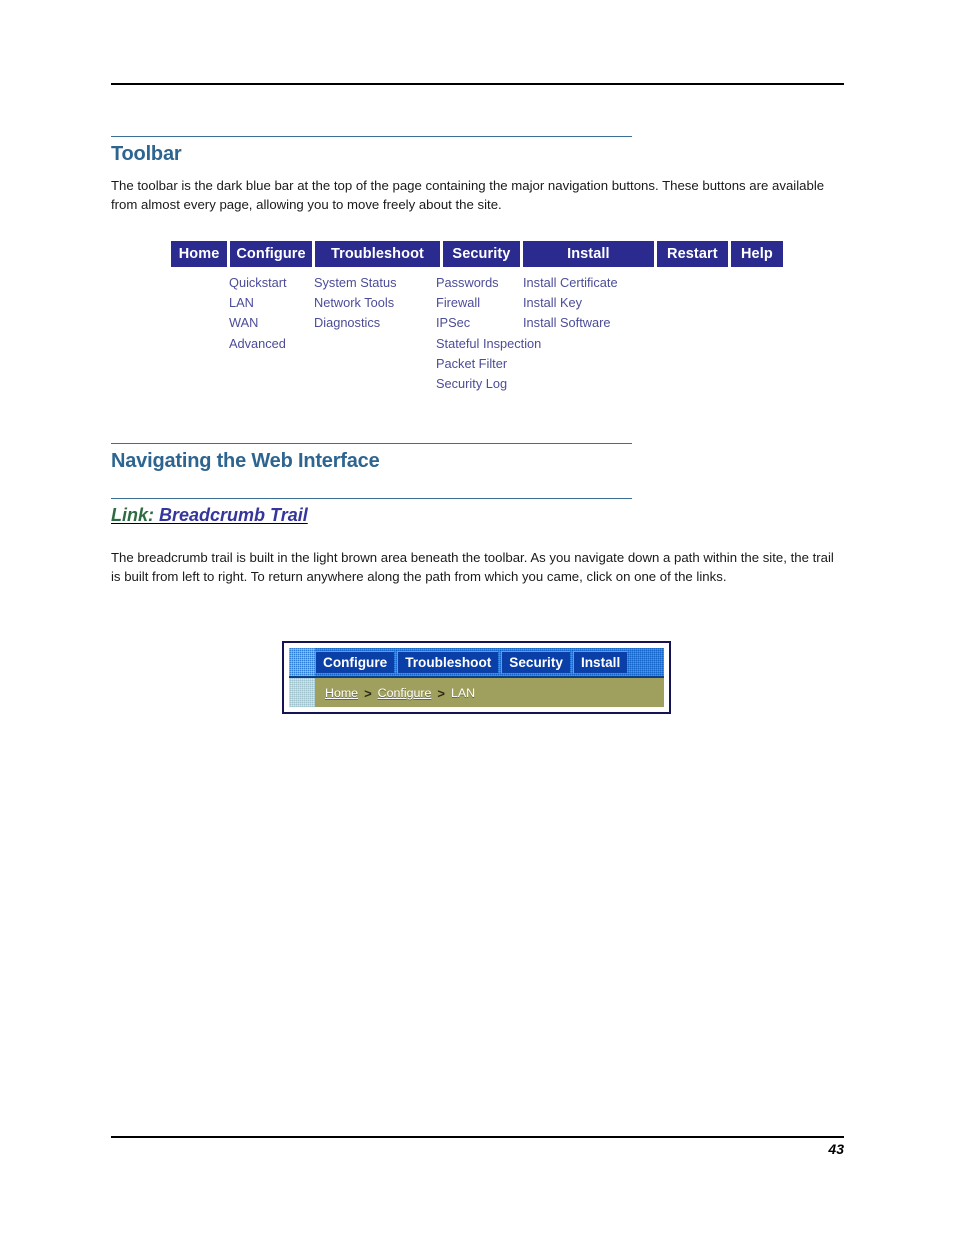 The image size is (954, 1235). What do you see at coordinates (341, 693) in the screenshot?
I see `breadcrumb-item-home: Home` at bounding box center [341, 693].